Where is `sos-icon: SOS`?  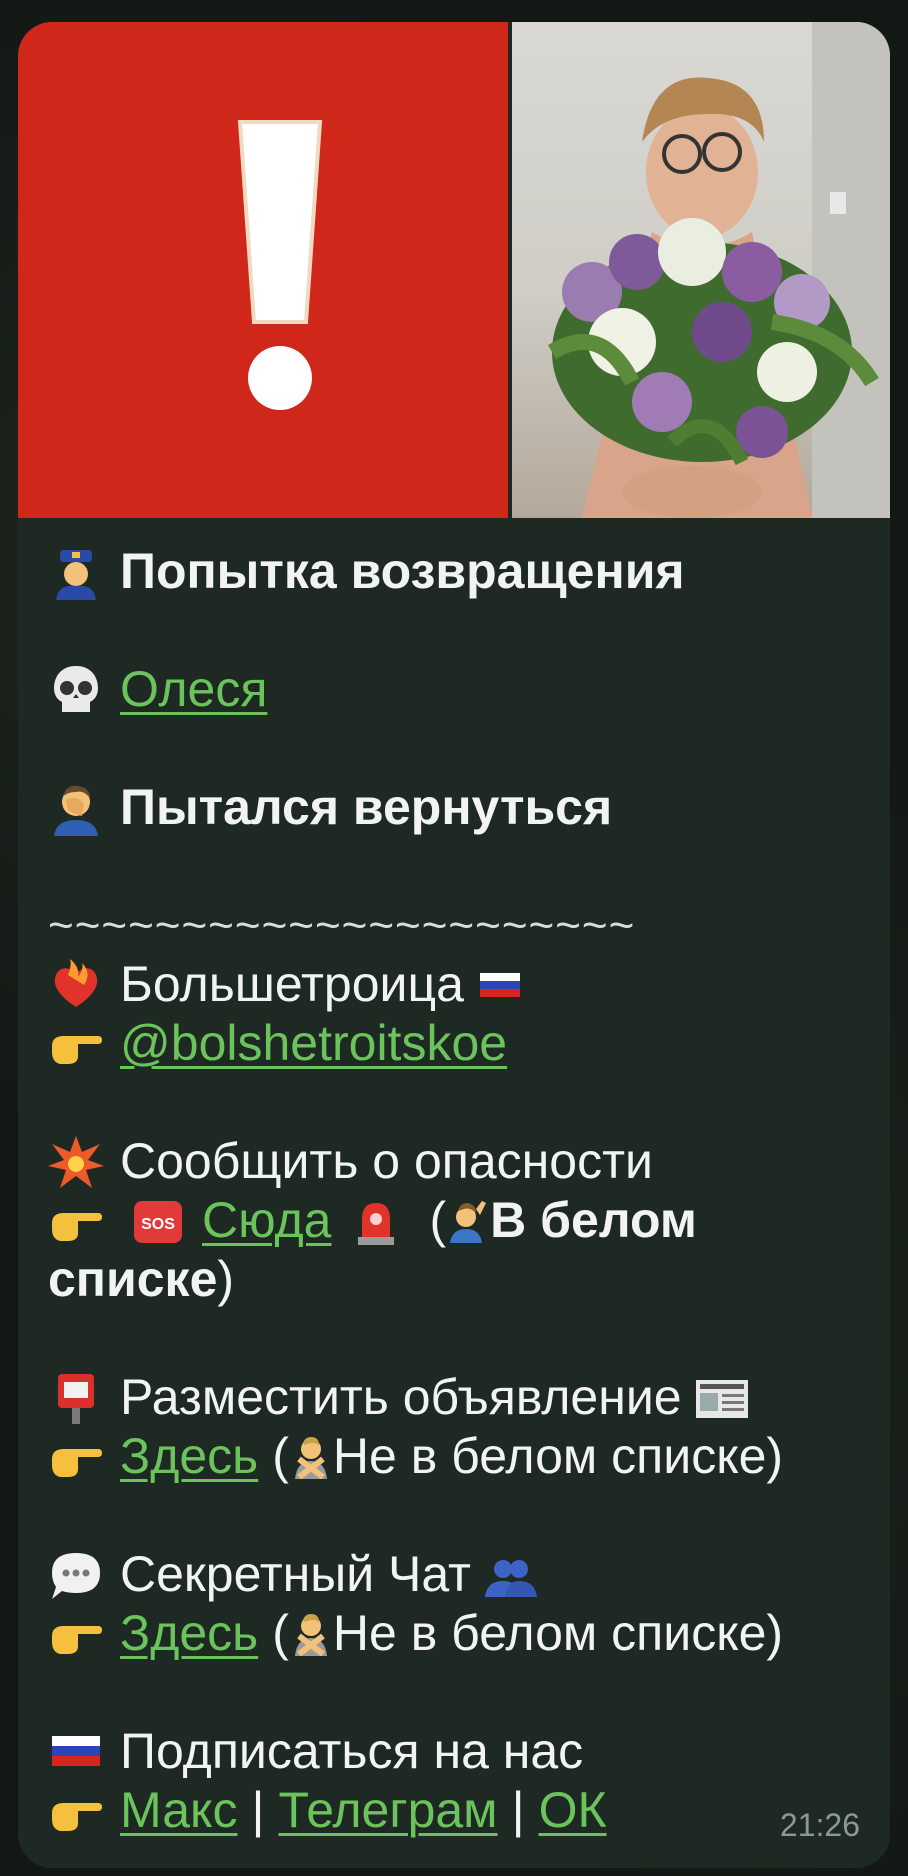
sos-icon: SOS is located at coordinates (158, 1221).